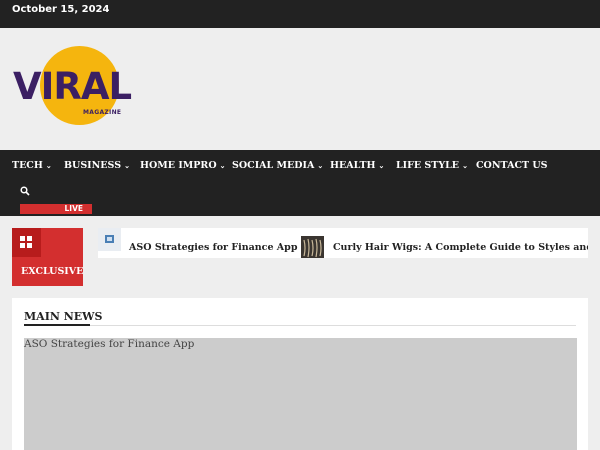  What do you see at coordinates (26, 242) in the screenshot?
I see `grid-icon` at bounding box center [26, 242].